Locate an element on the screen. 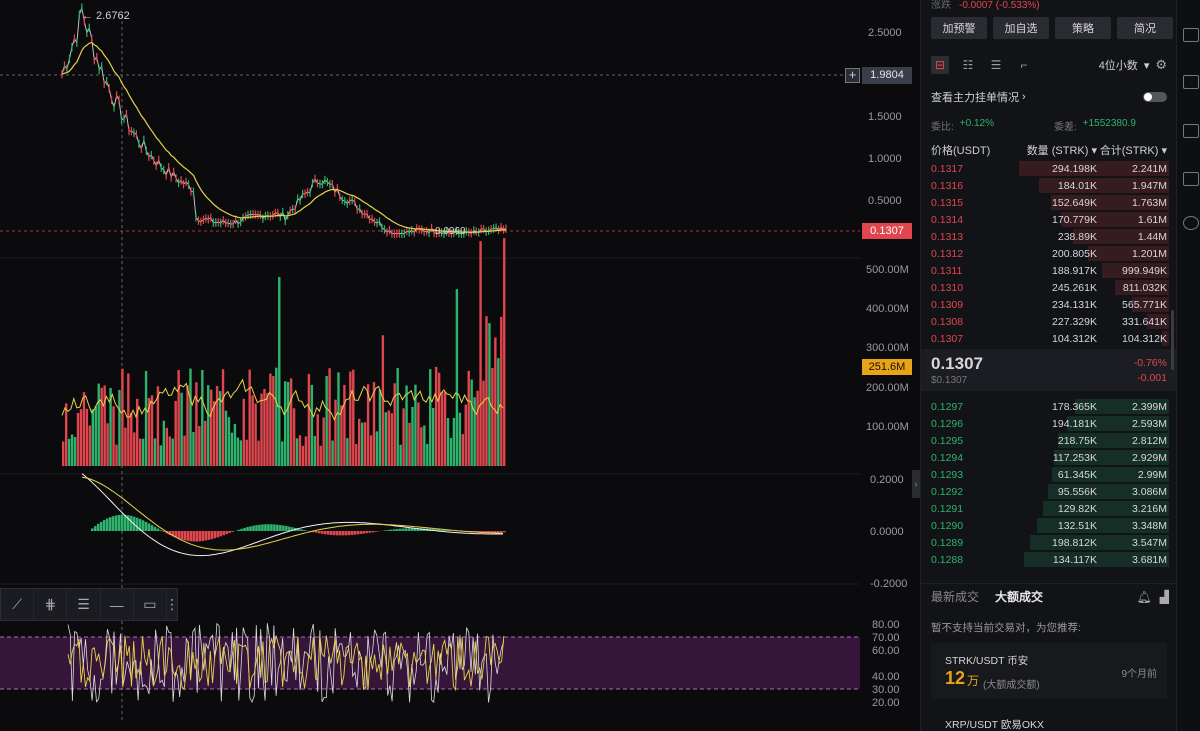 The image size is (1200, 731). dollar-icon is located at coordinates (1191, 35).